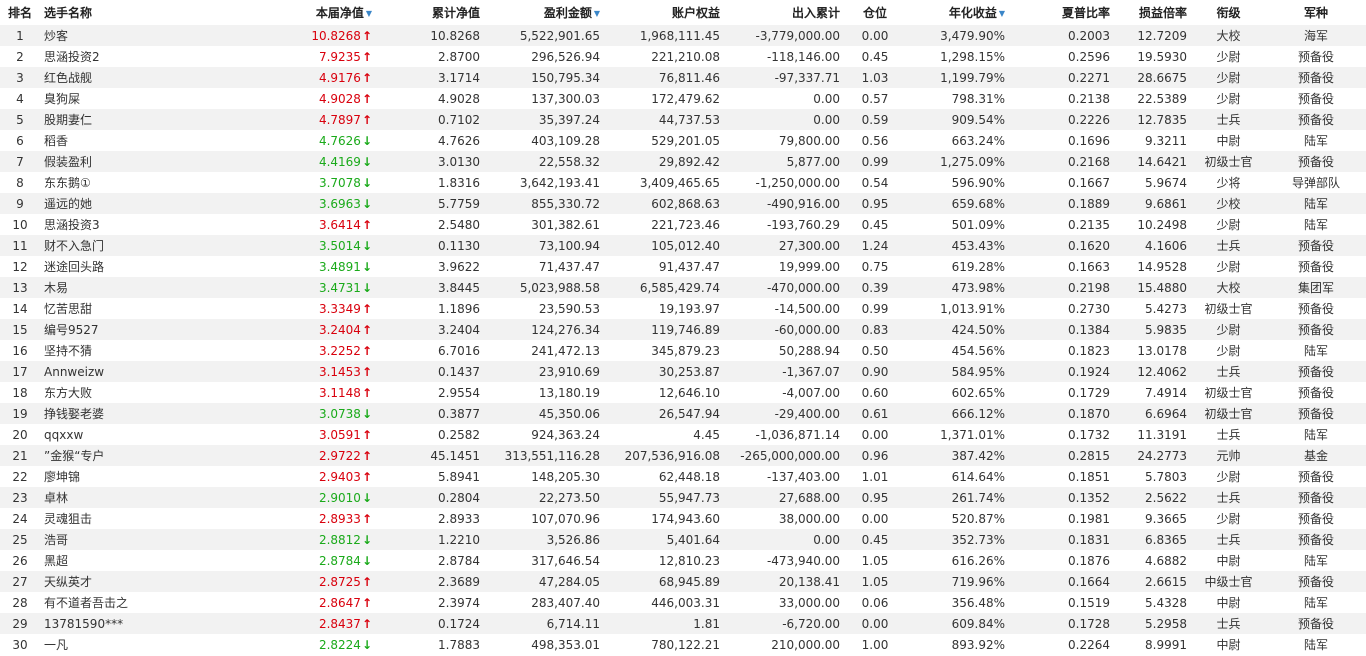  What do you see at coordinates (68, 519) in the screenshot?
I see `player-name-link: 灵魂狙击` at bounding box center [68, 519].